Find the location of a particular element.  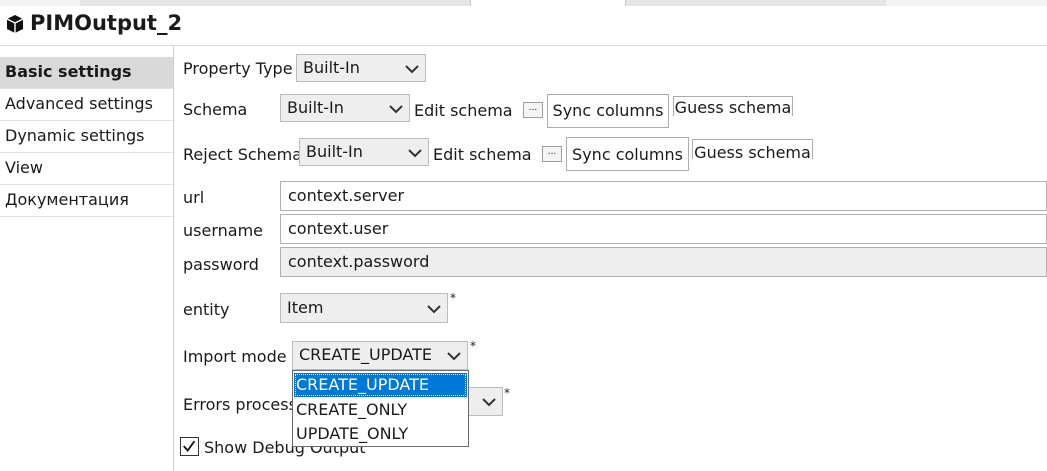

sidebar-item-documentation: Документация is located at coordinates (86, 201).